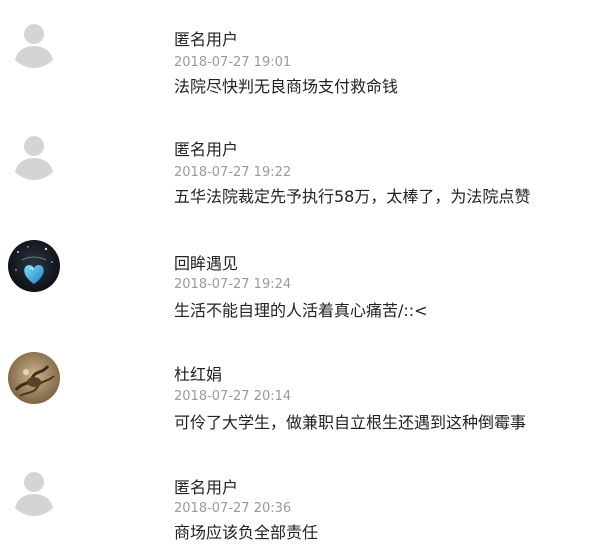  Describe the element at coordinates (34, 378) in the screenshot. I see `sepia-photo-avatar` at that location.